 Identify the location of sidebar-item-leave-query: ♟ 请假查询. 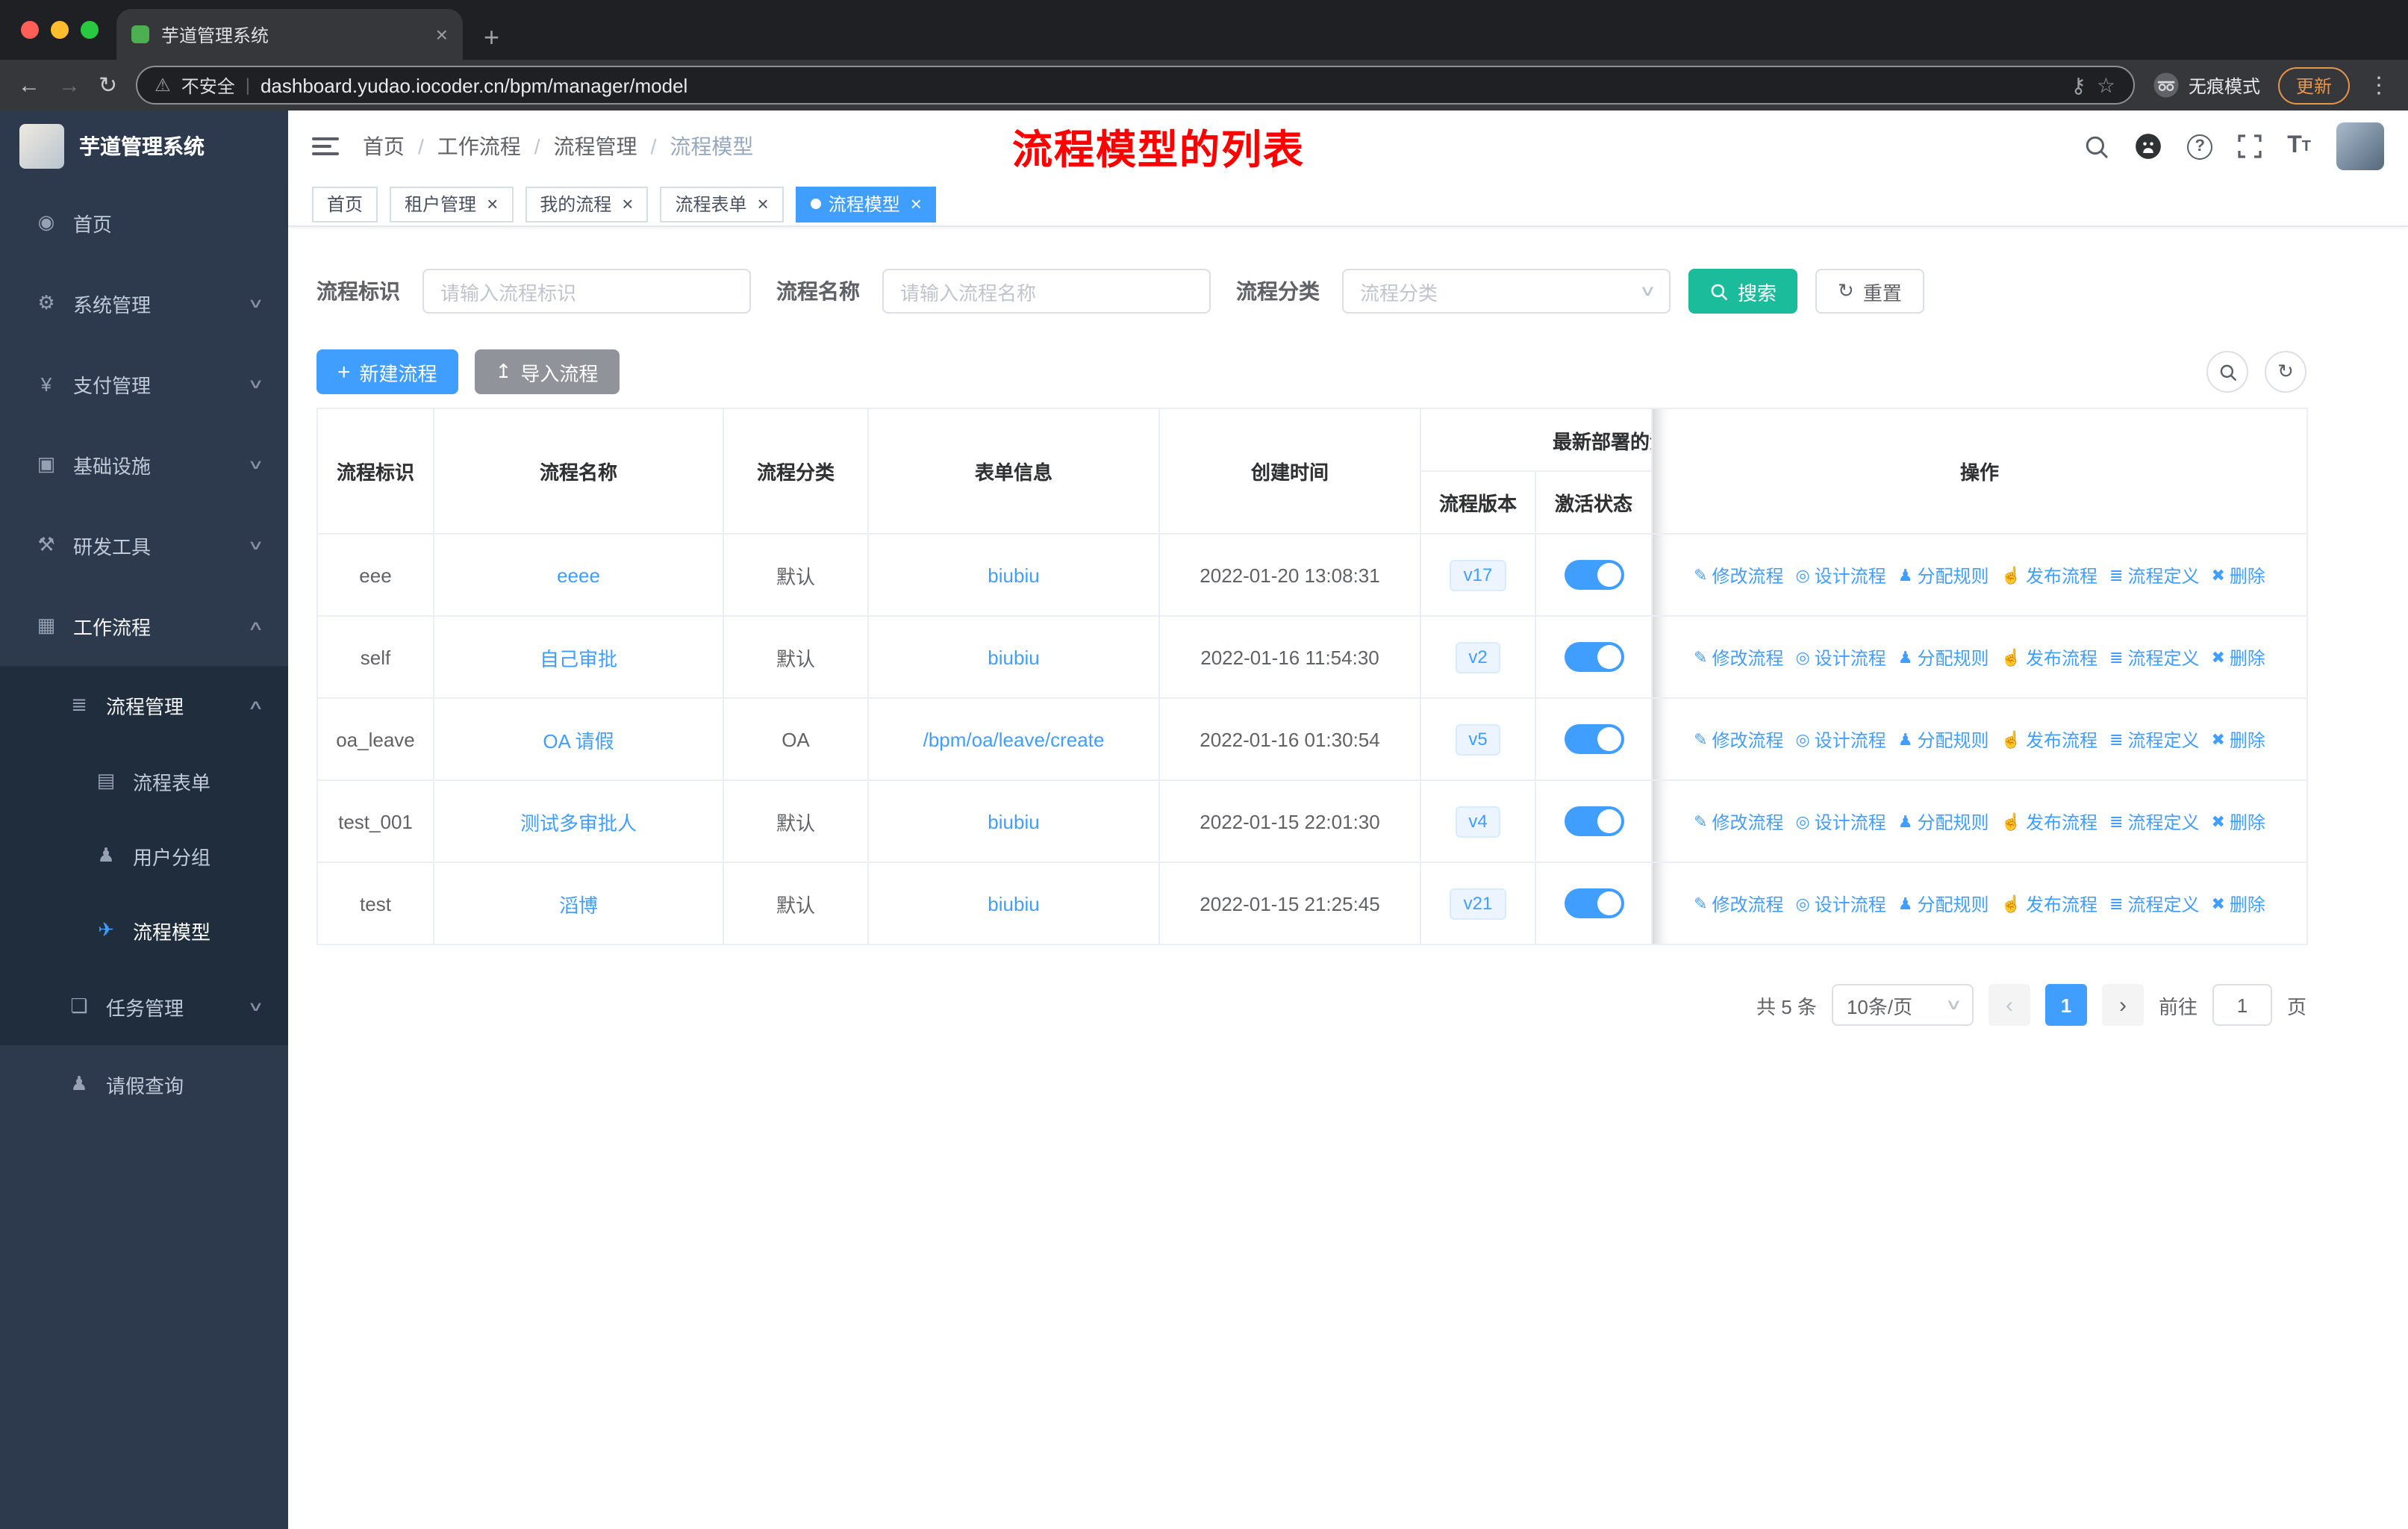
(144, 1084).